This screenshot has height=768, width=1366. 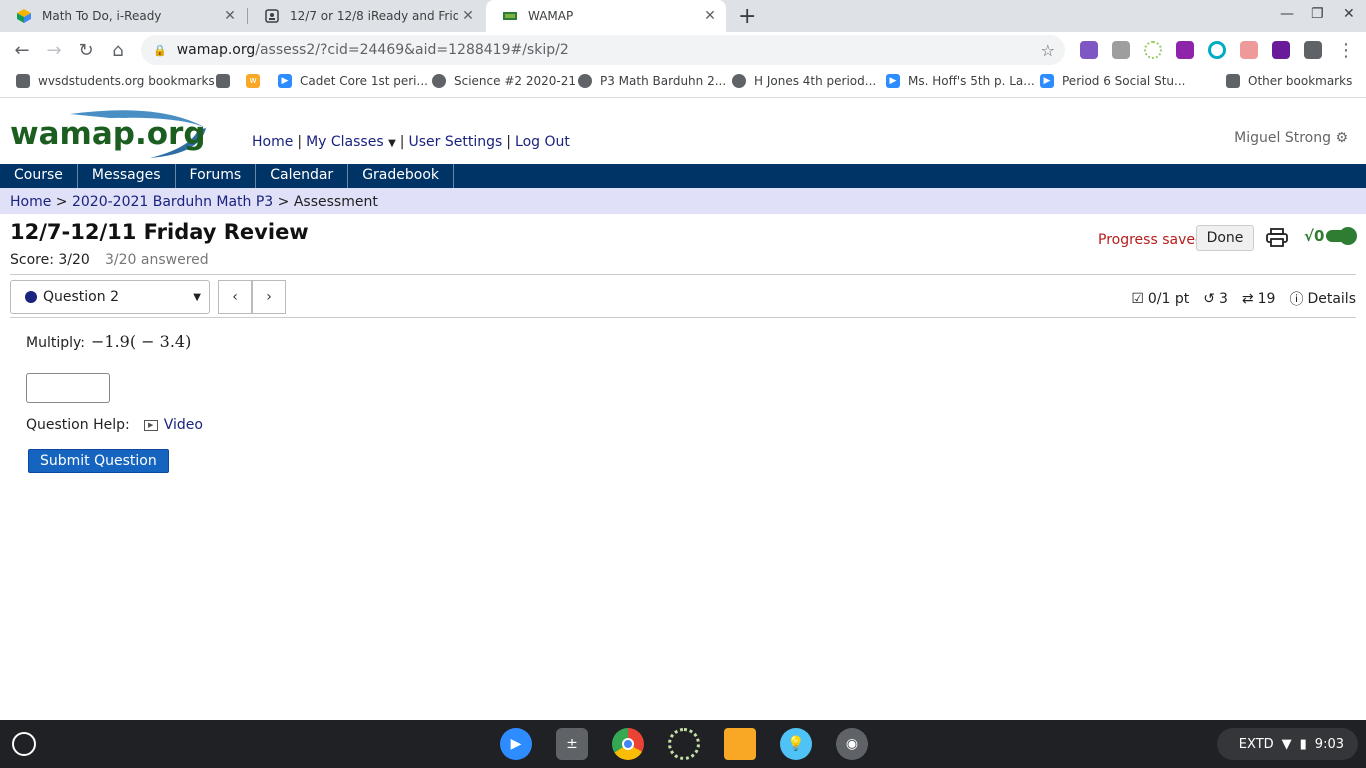 I want to click on camera-app-icon: ◉, so click(x=852, y=744).